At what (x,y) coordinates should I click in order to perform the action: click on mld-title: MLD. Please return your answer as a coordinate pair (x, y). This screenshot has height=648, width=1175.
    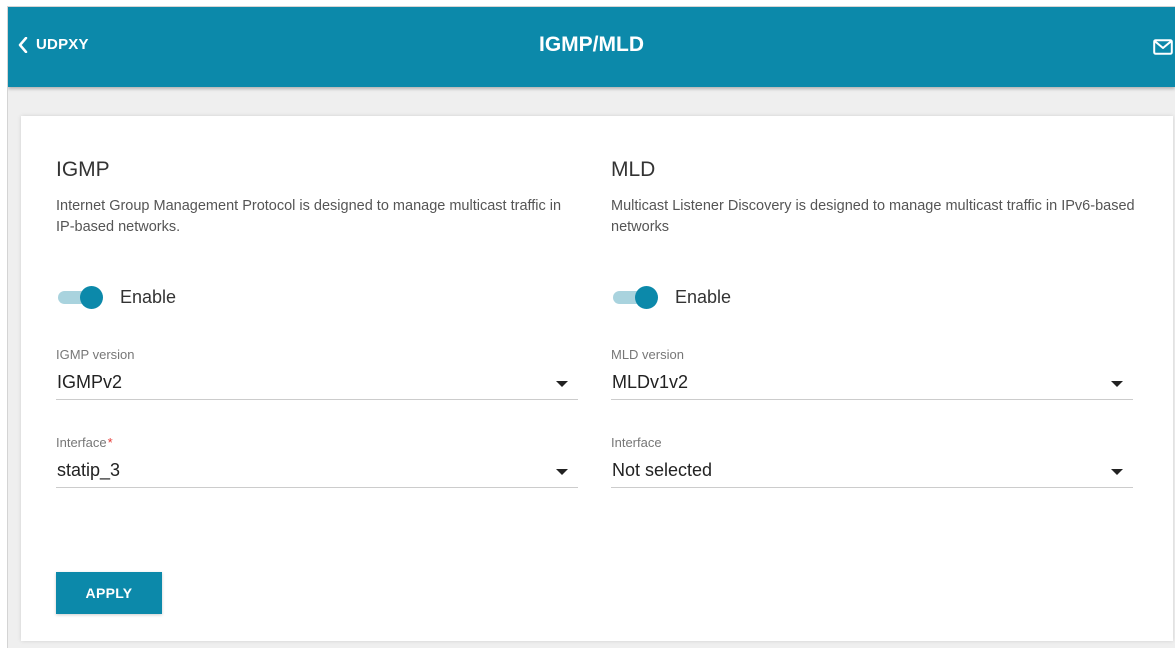
    Looking at the image, I should click on (633, 169).